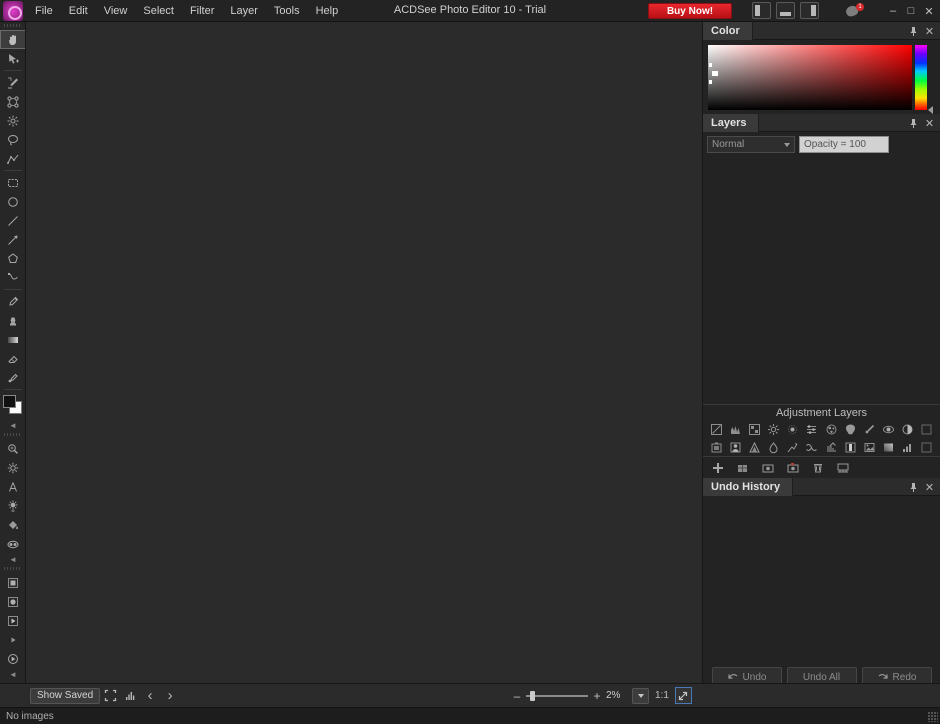 The width and height of the screenshot is (940, 724). What do you see at coordinates (12, 543) in the screenshot?
I see `tool-red-eye` at bounding box center [12, 543].